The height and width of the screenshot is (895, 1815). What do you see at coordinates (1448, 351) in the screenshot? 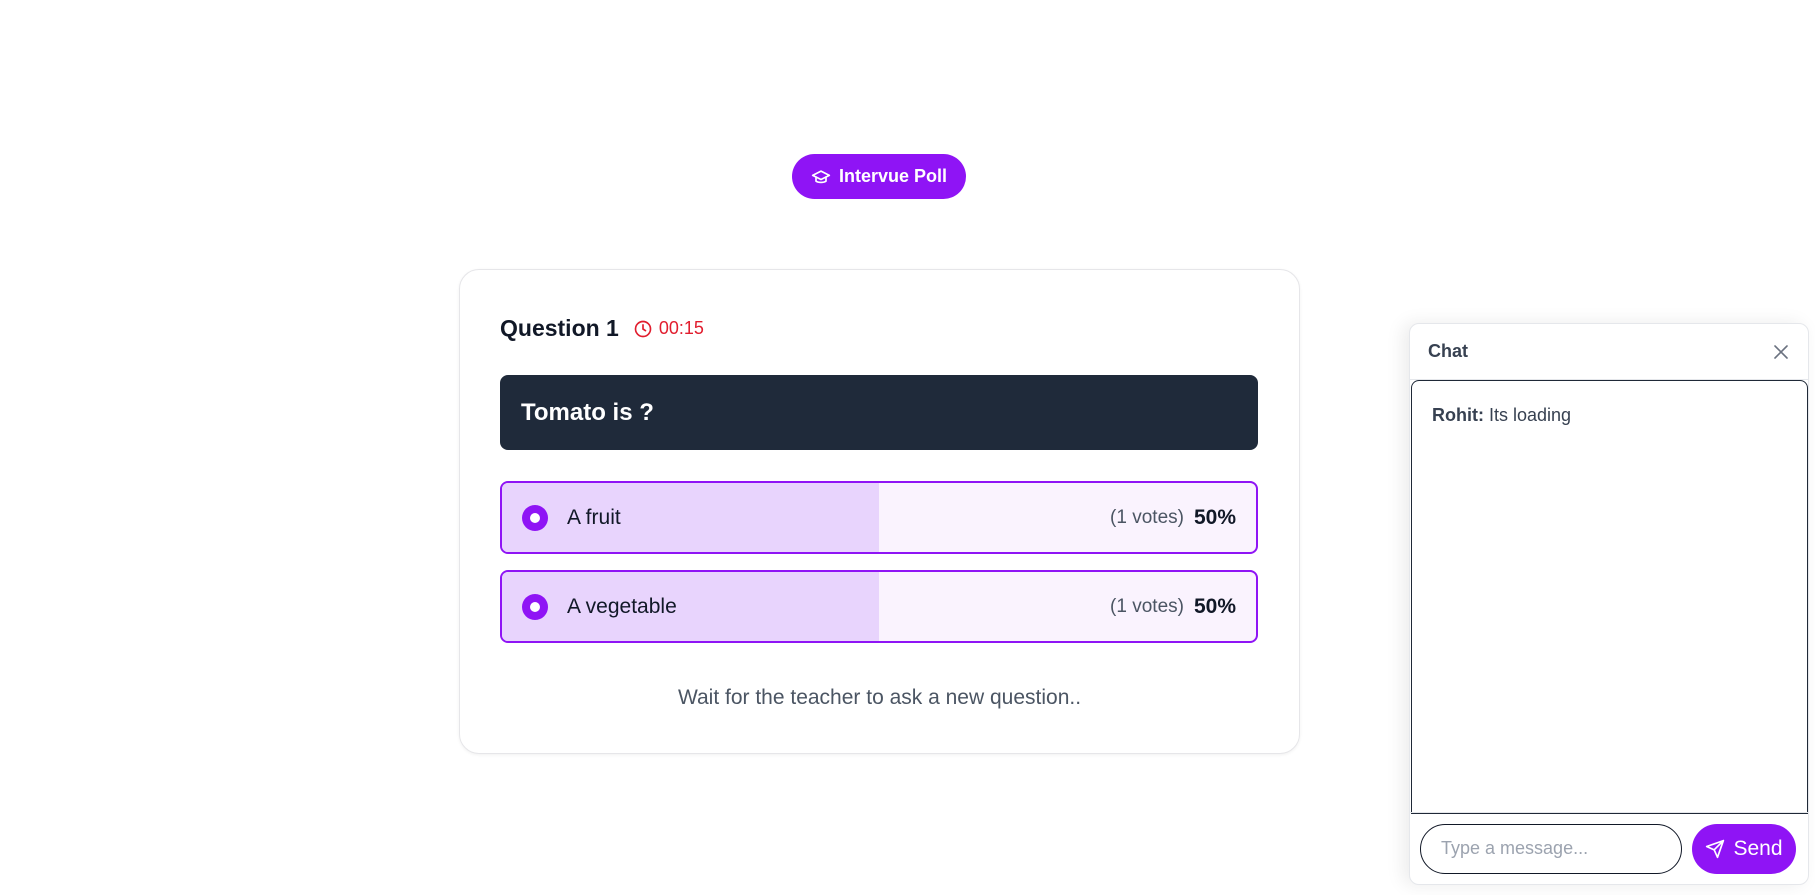
I see `chat-title: Chat` at bounding box center [1448, 351].